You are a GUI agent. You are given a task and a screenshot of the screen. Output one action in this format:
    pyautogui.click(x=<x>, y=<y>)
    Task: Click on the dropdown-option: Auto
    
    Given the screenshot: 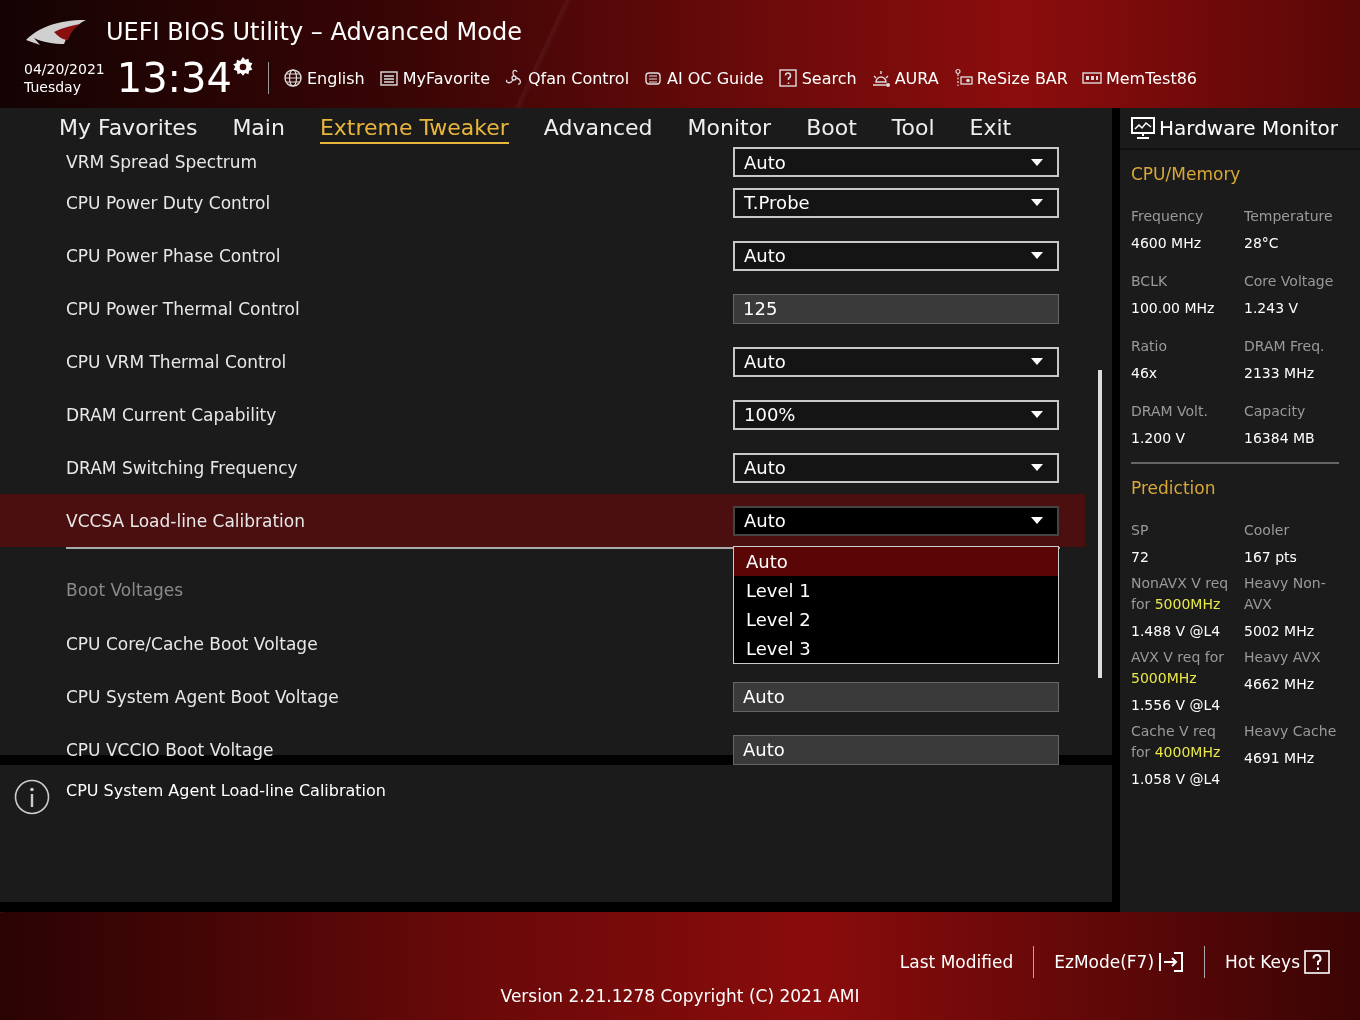 What is the action you would take?
    pyautogui.click(x=896, y=561)
    